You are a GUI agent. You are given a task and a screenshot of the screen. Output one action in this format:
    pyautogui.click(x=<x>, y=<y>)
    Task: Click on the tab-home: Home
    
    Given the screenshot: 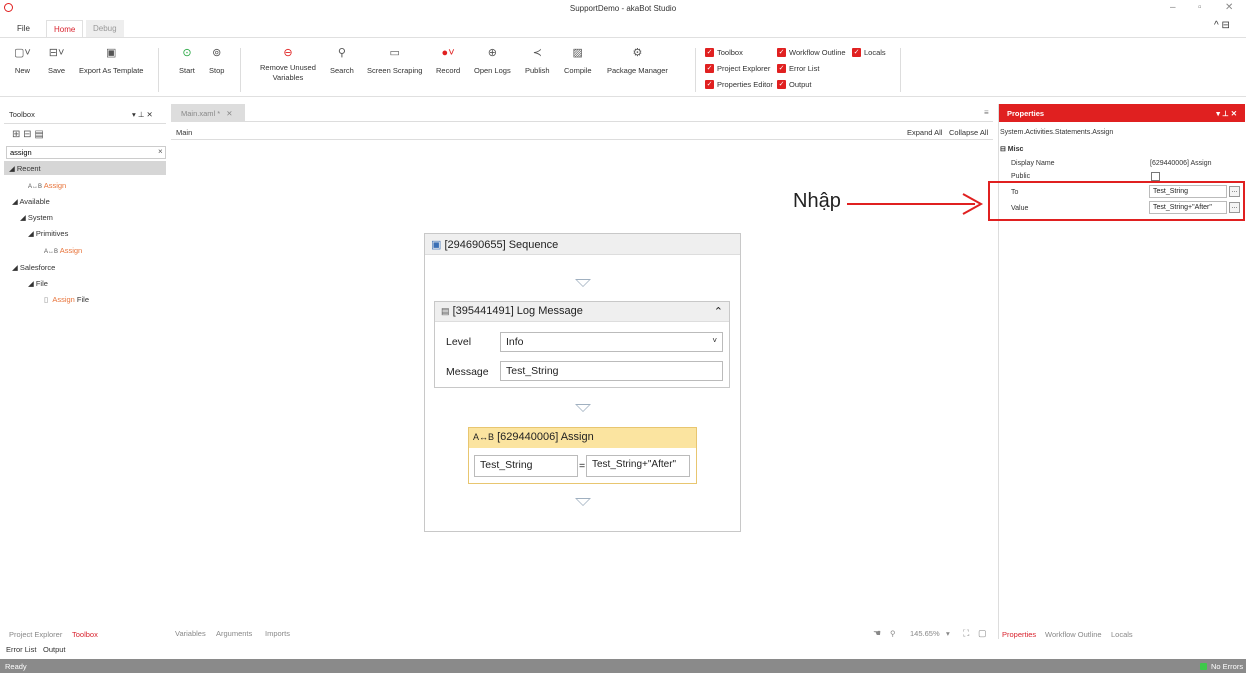 What is the action you would take?
    pyautogui.click(x=65, y=28)
    